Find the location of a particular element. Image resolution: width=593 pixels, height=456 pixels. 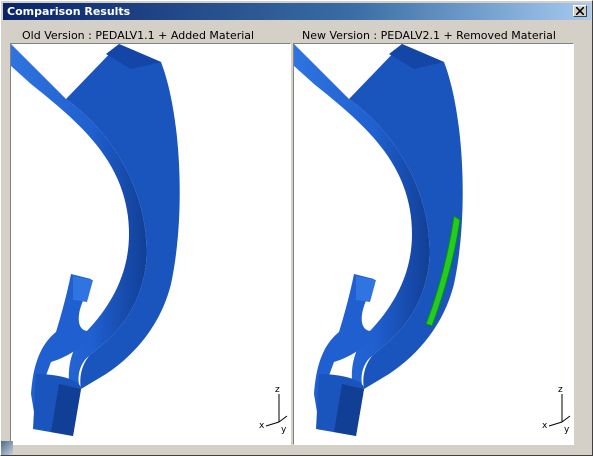

close-button is located at coordinates (580, 11).